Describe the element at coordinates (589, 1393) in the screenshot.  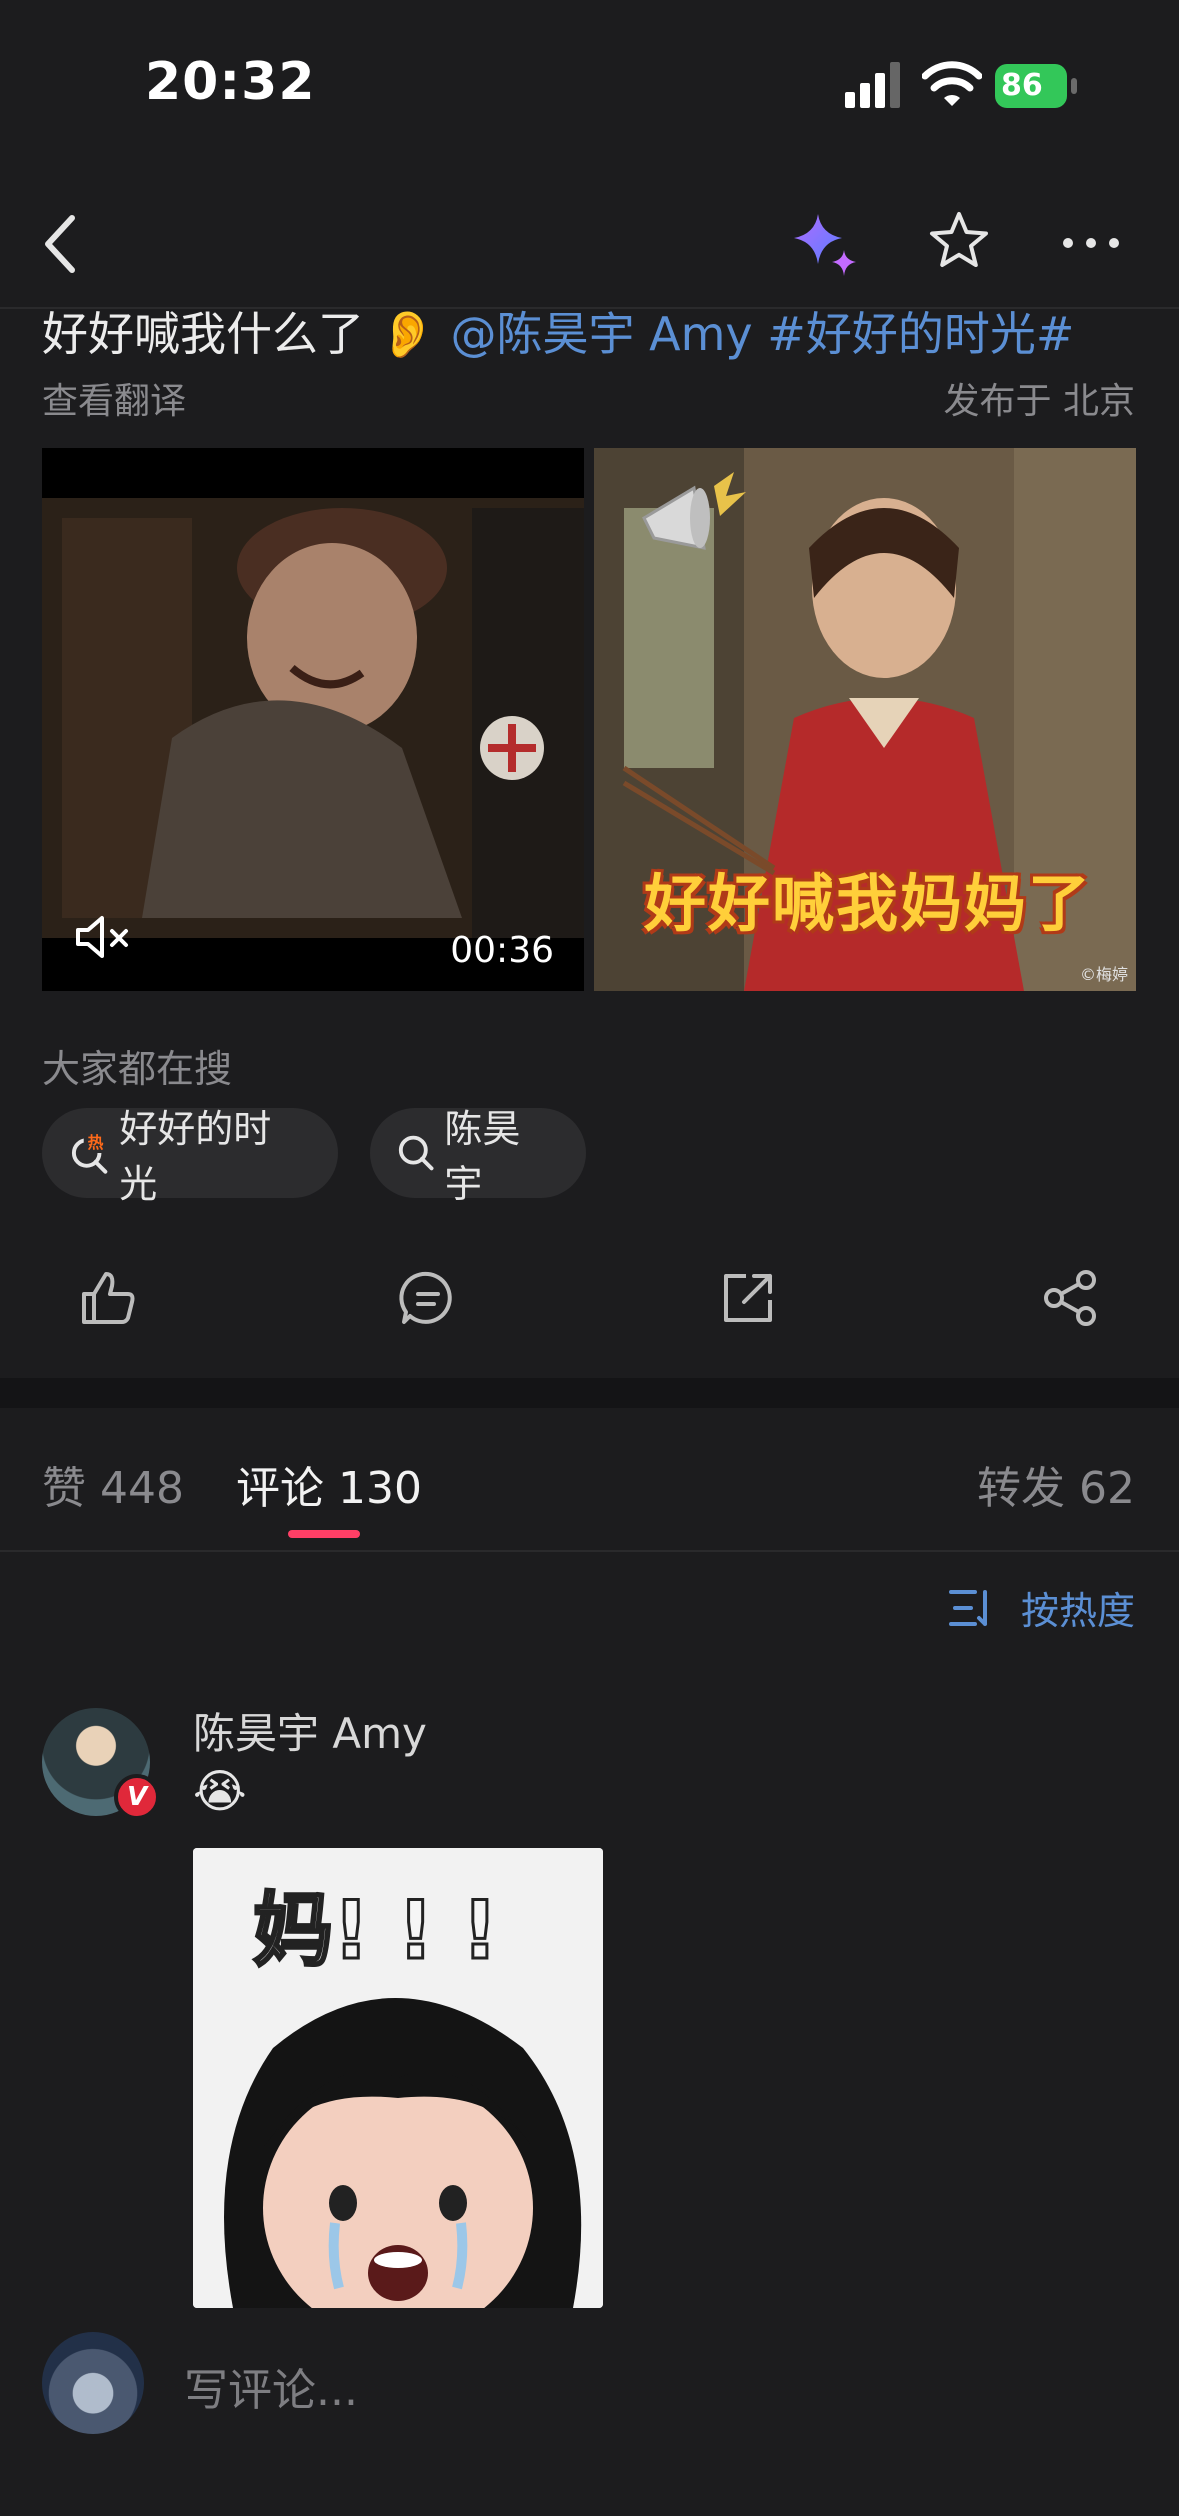
I see `section-separator` at that location.